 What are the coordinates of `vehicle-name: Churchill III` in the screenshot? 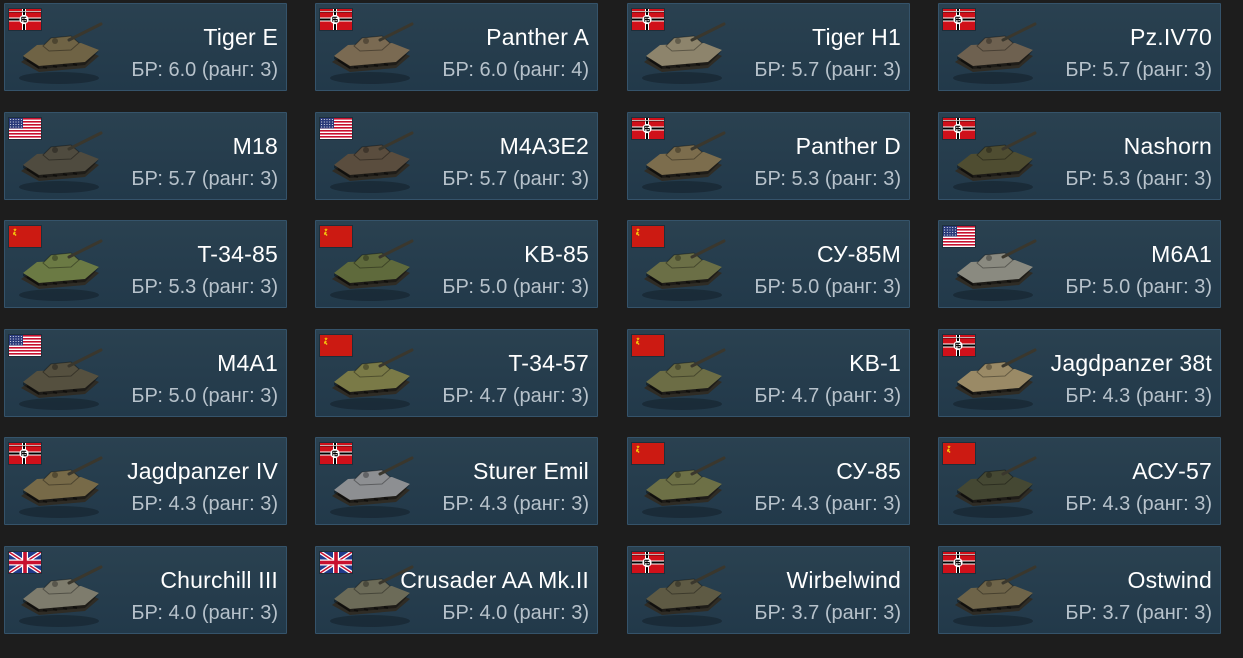 It's located at (219, 580).